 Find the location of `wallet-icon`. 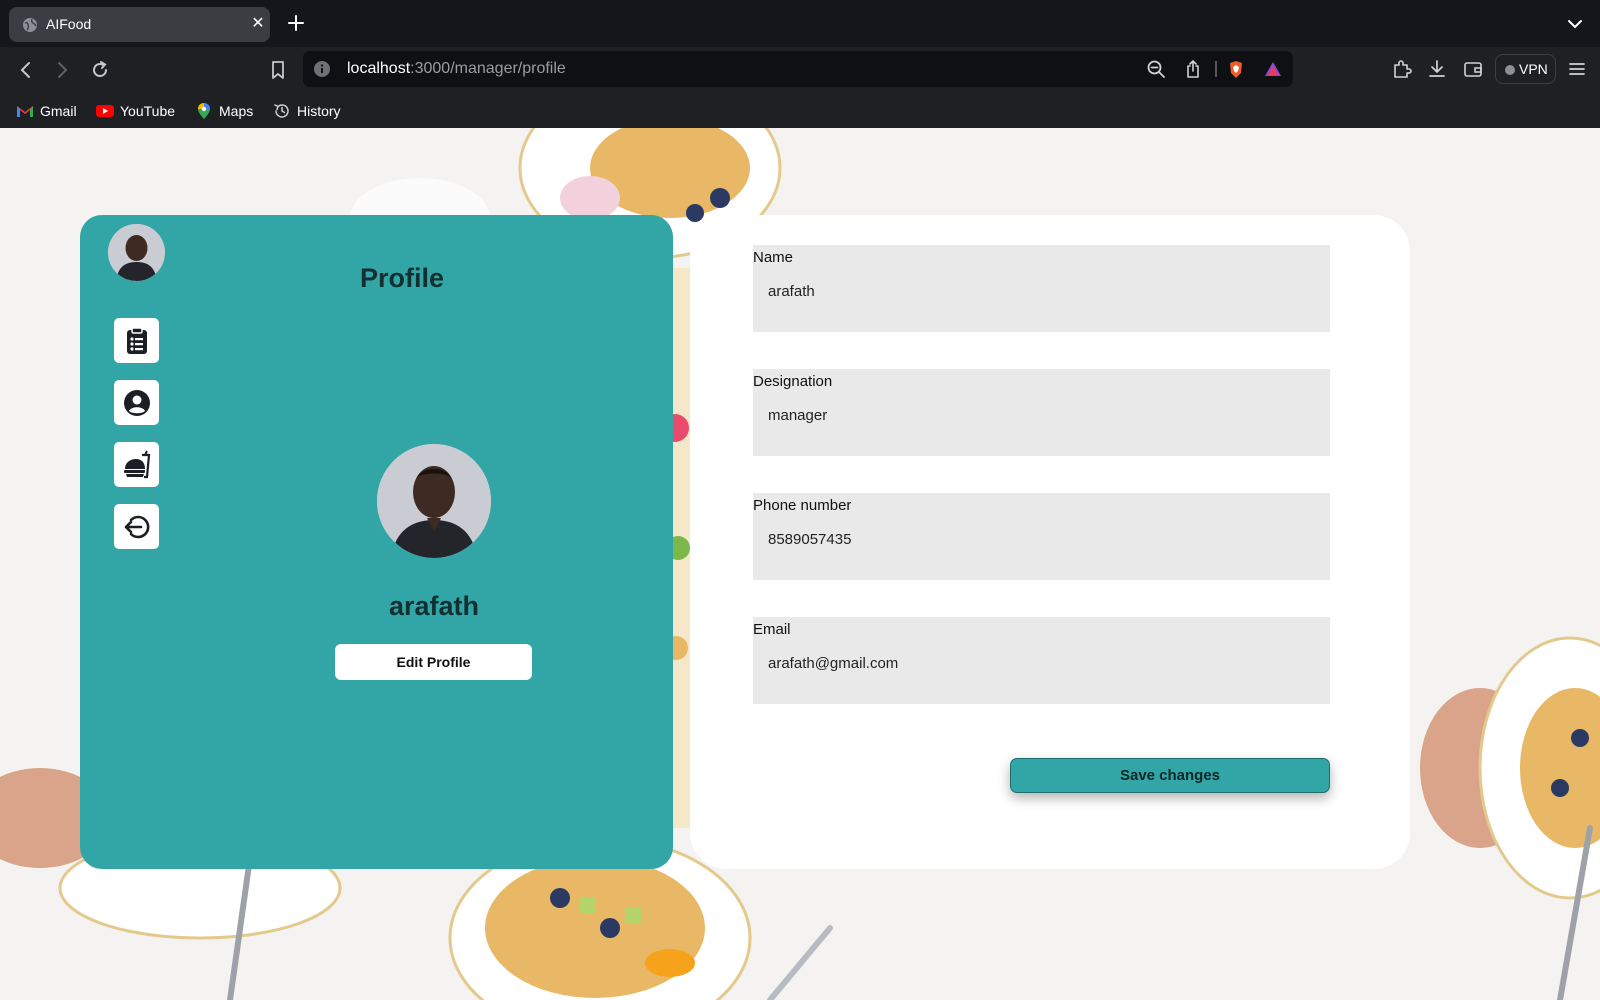

wallet-icon is located at coordinates (1473, 69).